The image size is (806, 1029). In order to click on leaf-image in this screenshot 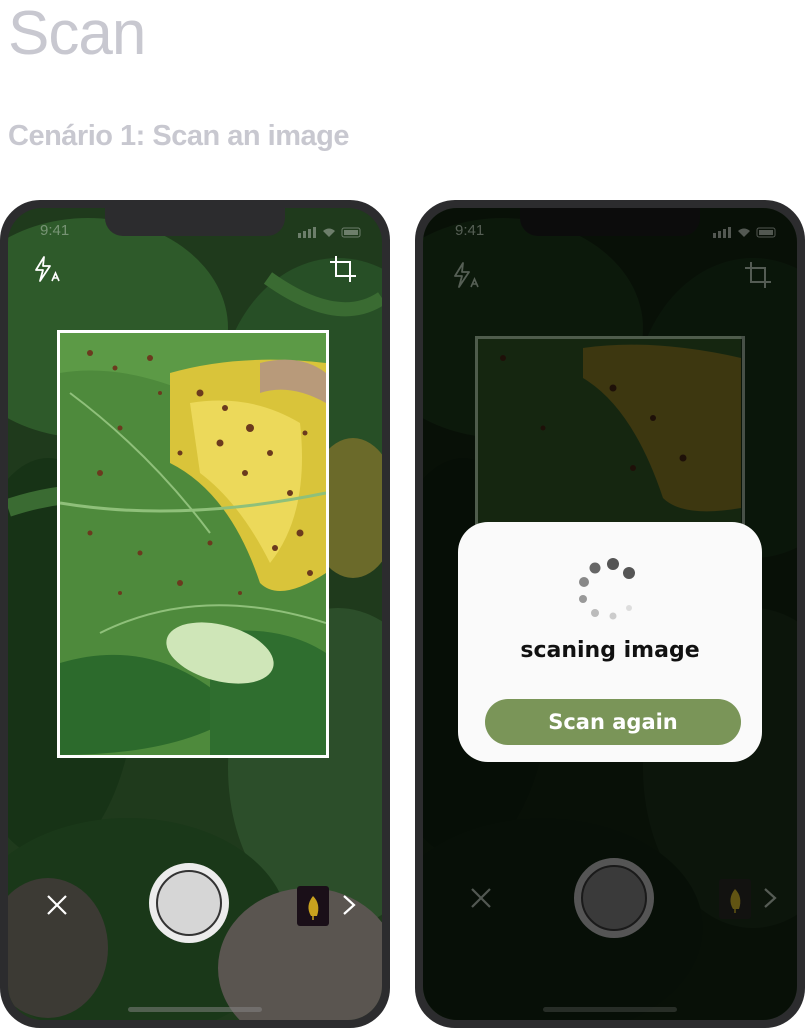, I will do `click(193, 544)`.